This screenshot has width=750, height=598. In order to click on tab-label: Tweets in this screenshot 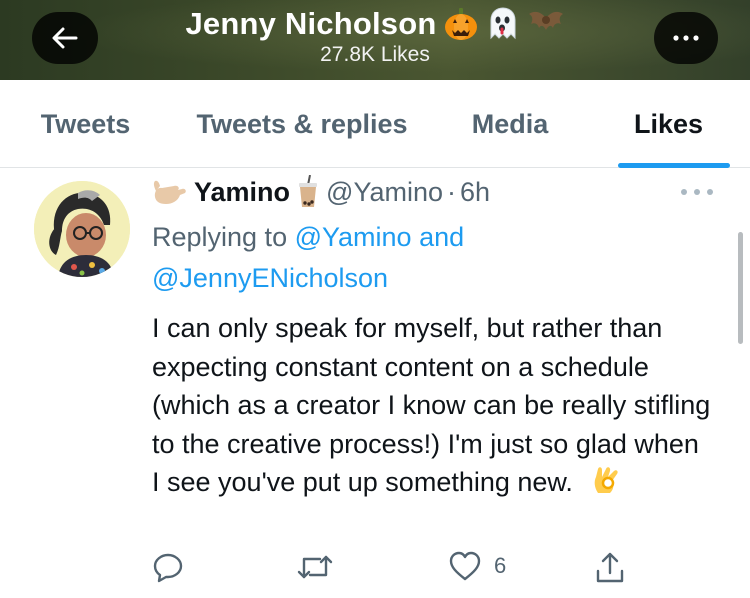, I will do `click(85, 123)`.